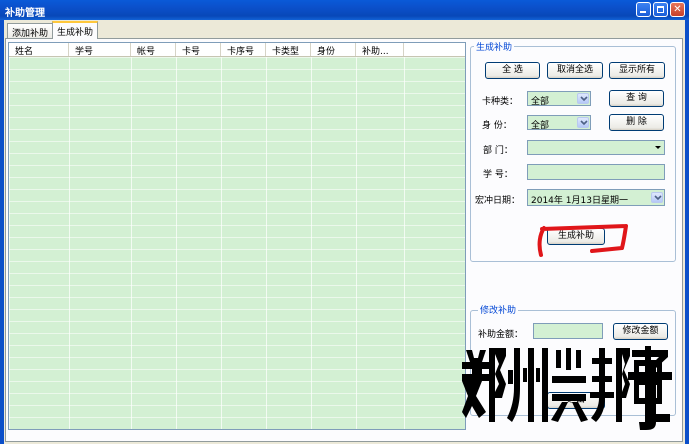 This screenshot has width=689, height=444. What do you see at coordinates (25, 13) in the screenshot?
I see `window-title: 补助管理` at bounding box center [25, 13].